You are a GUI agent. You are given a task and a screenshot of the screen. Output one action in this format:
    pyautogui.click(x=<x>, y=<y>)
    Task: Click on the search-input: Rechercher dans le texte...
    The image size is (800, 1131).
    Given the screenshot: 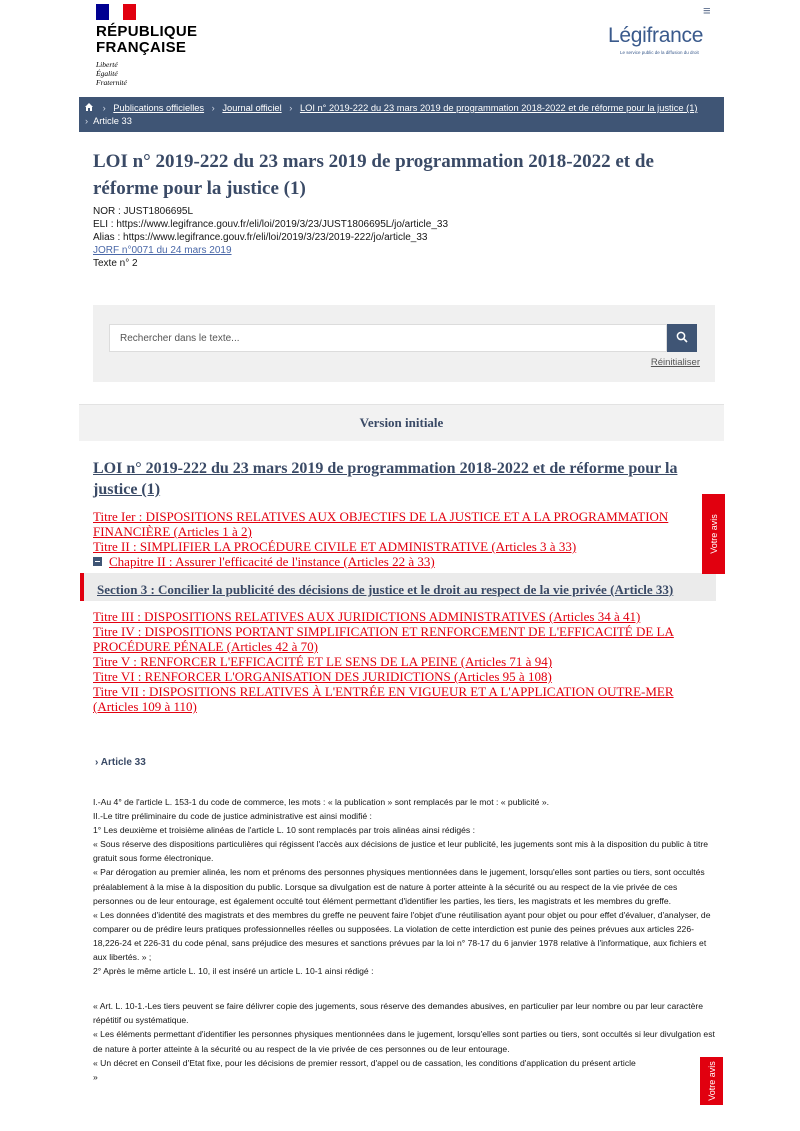 What is the action you would take?
    pyautogui.click(x=388, y=338)
    